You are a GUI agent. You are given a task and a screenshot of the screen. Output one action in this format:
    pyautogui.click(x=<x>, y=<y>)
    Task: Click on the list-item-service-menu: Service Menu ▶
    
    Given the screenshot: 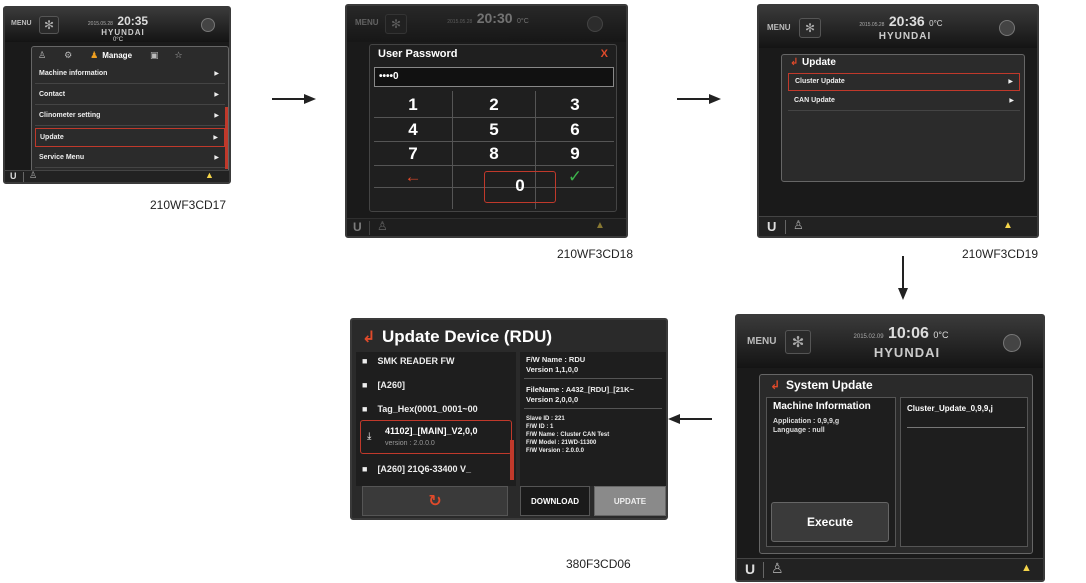 What is the action you would take?
    pyautogui.click(x=130, y=158)
    